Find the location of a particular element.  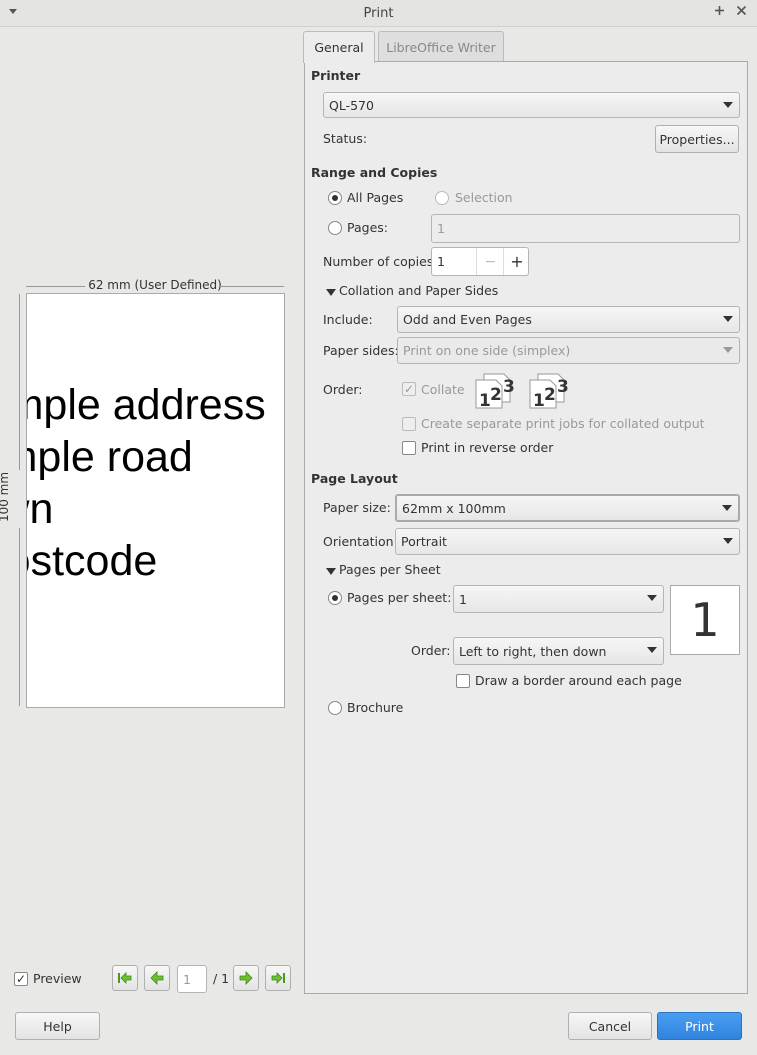

selection-radio is located at coordinates (442, 198).